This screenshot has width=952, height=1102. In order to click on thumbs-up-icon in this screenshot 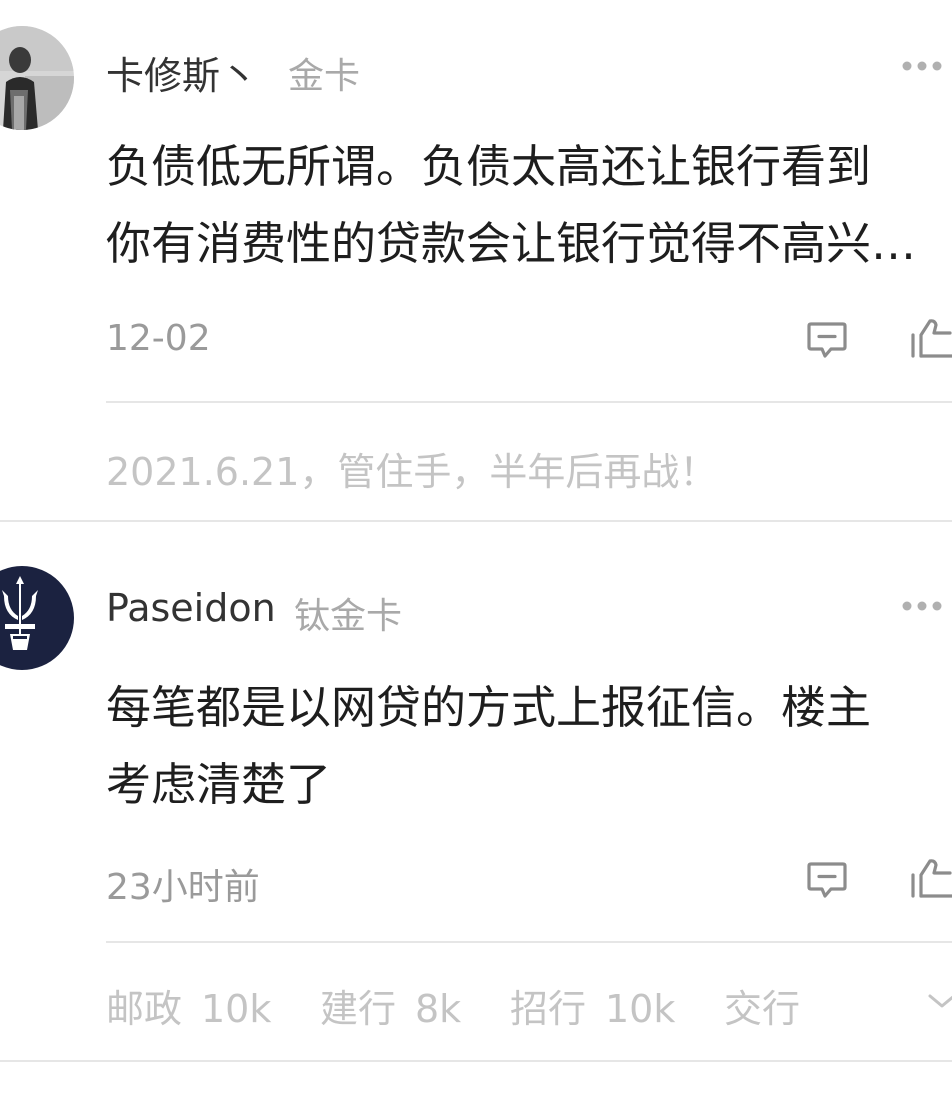, I will do `click(931, 878)`.